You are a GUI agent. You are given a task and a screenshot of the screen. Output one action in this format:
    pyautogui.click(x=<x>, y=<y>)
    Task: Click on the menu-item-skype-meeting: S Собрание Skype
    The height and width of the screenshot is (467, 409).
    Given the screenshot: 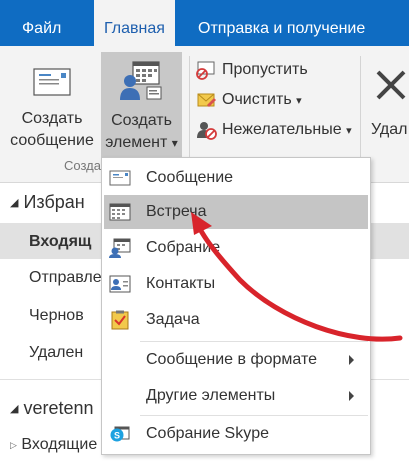 What is the action you would take?
    pyautogui.click(x=236, y=434)
    